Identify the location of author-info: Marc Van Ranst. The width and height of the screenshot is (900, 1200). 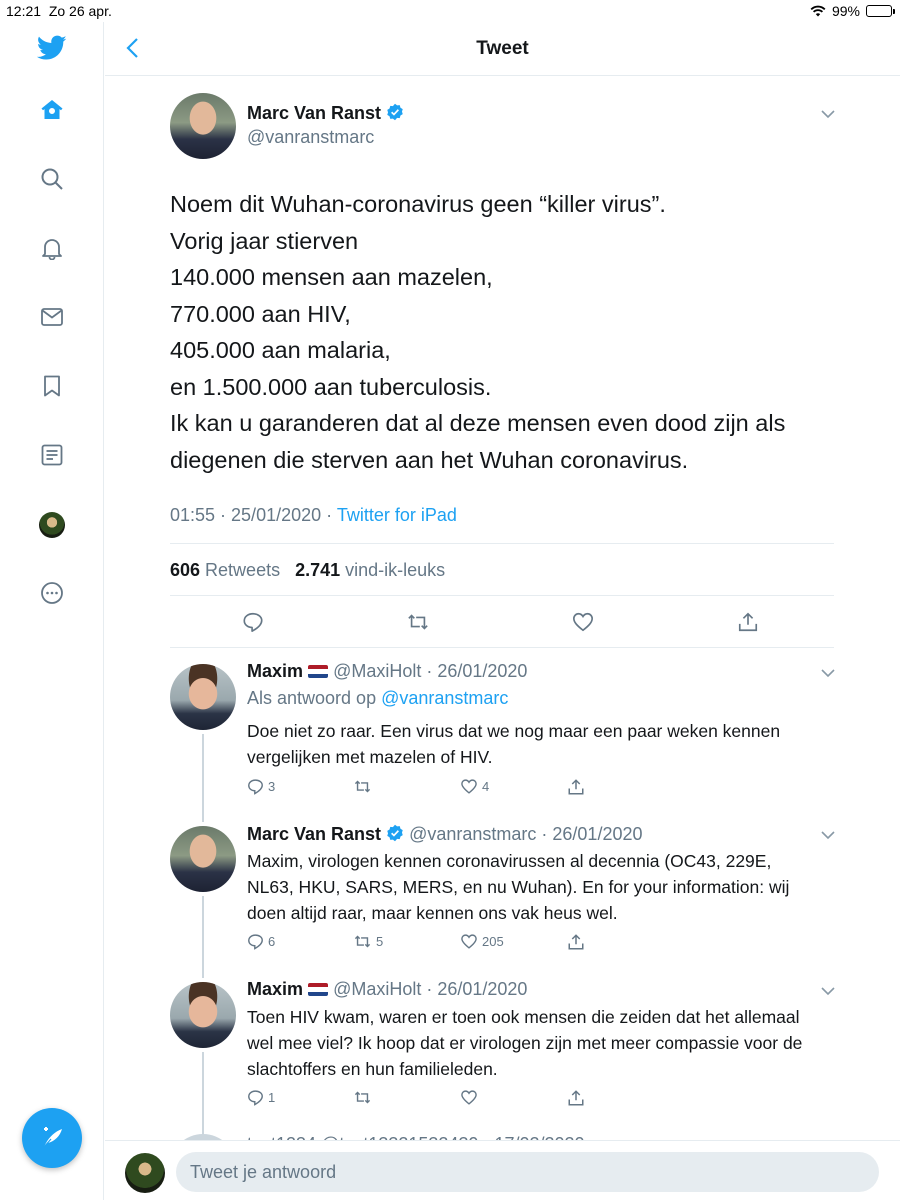
(325, 113).